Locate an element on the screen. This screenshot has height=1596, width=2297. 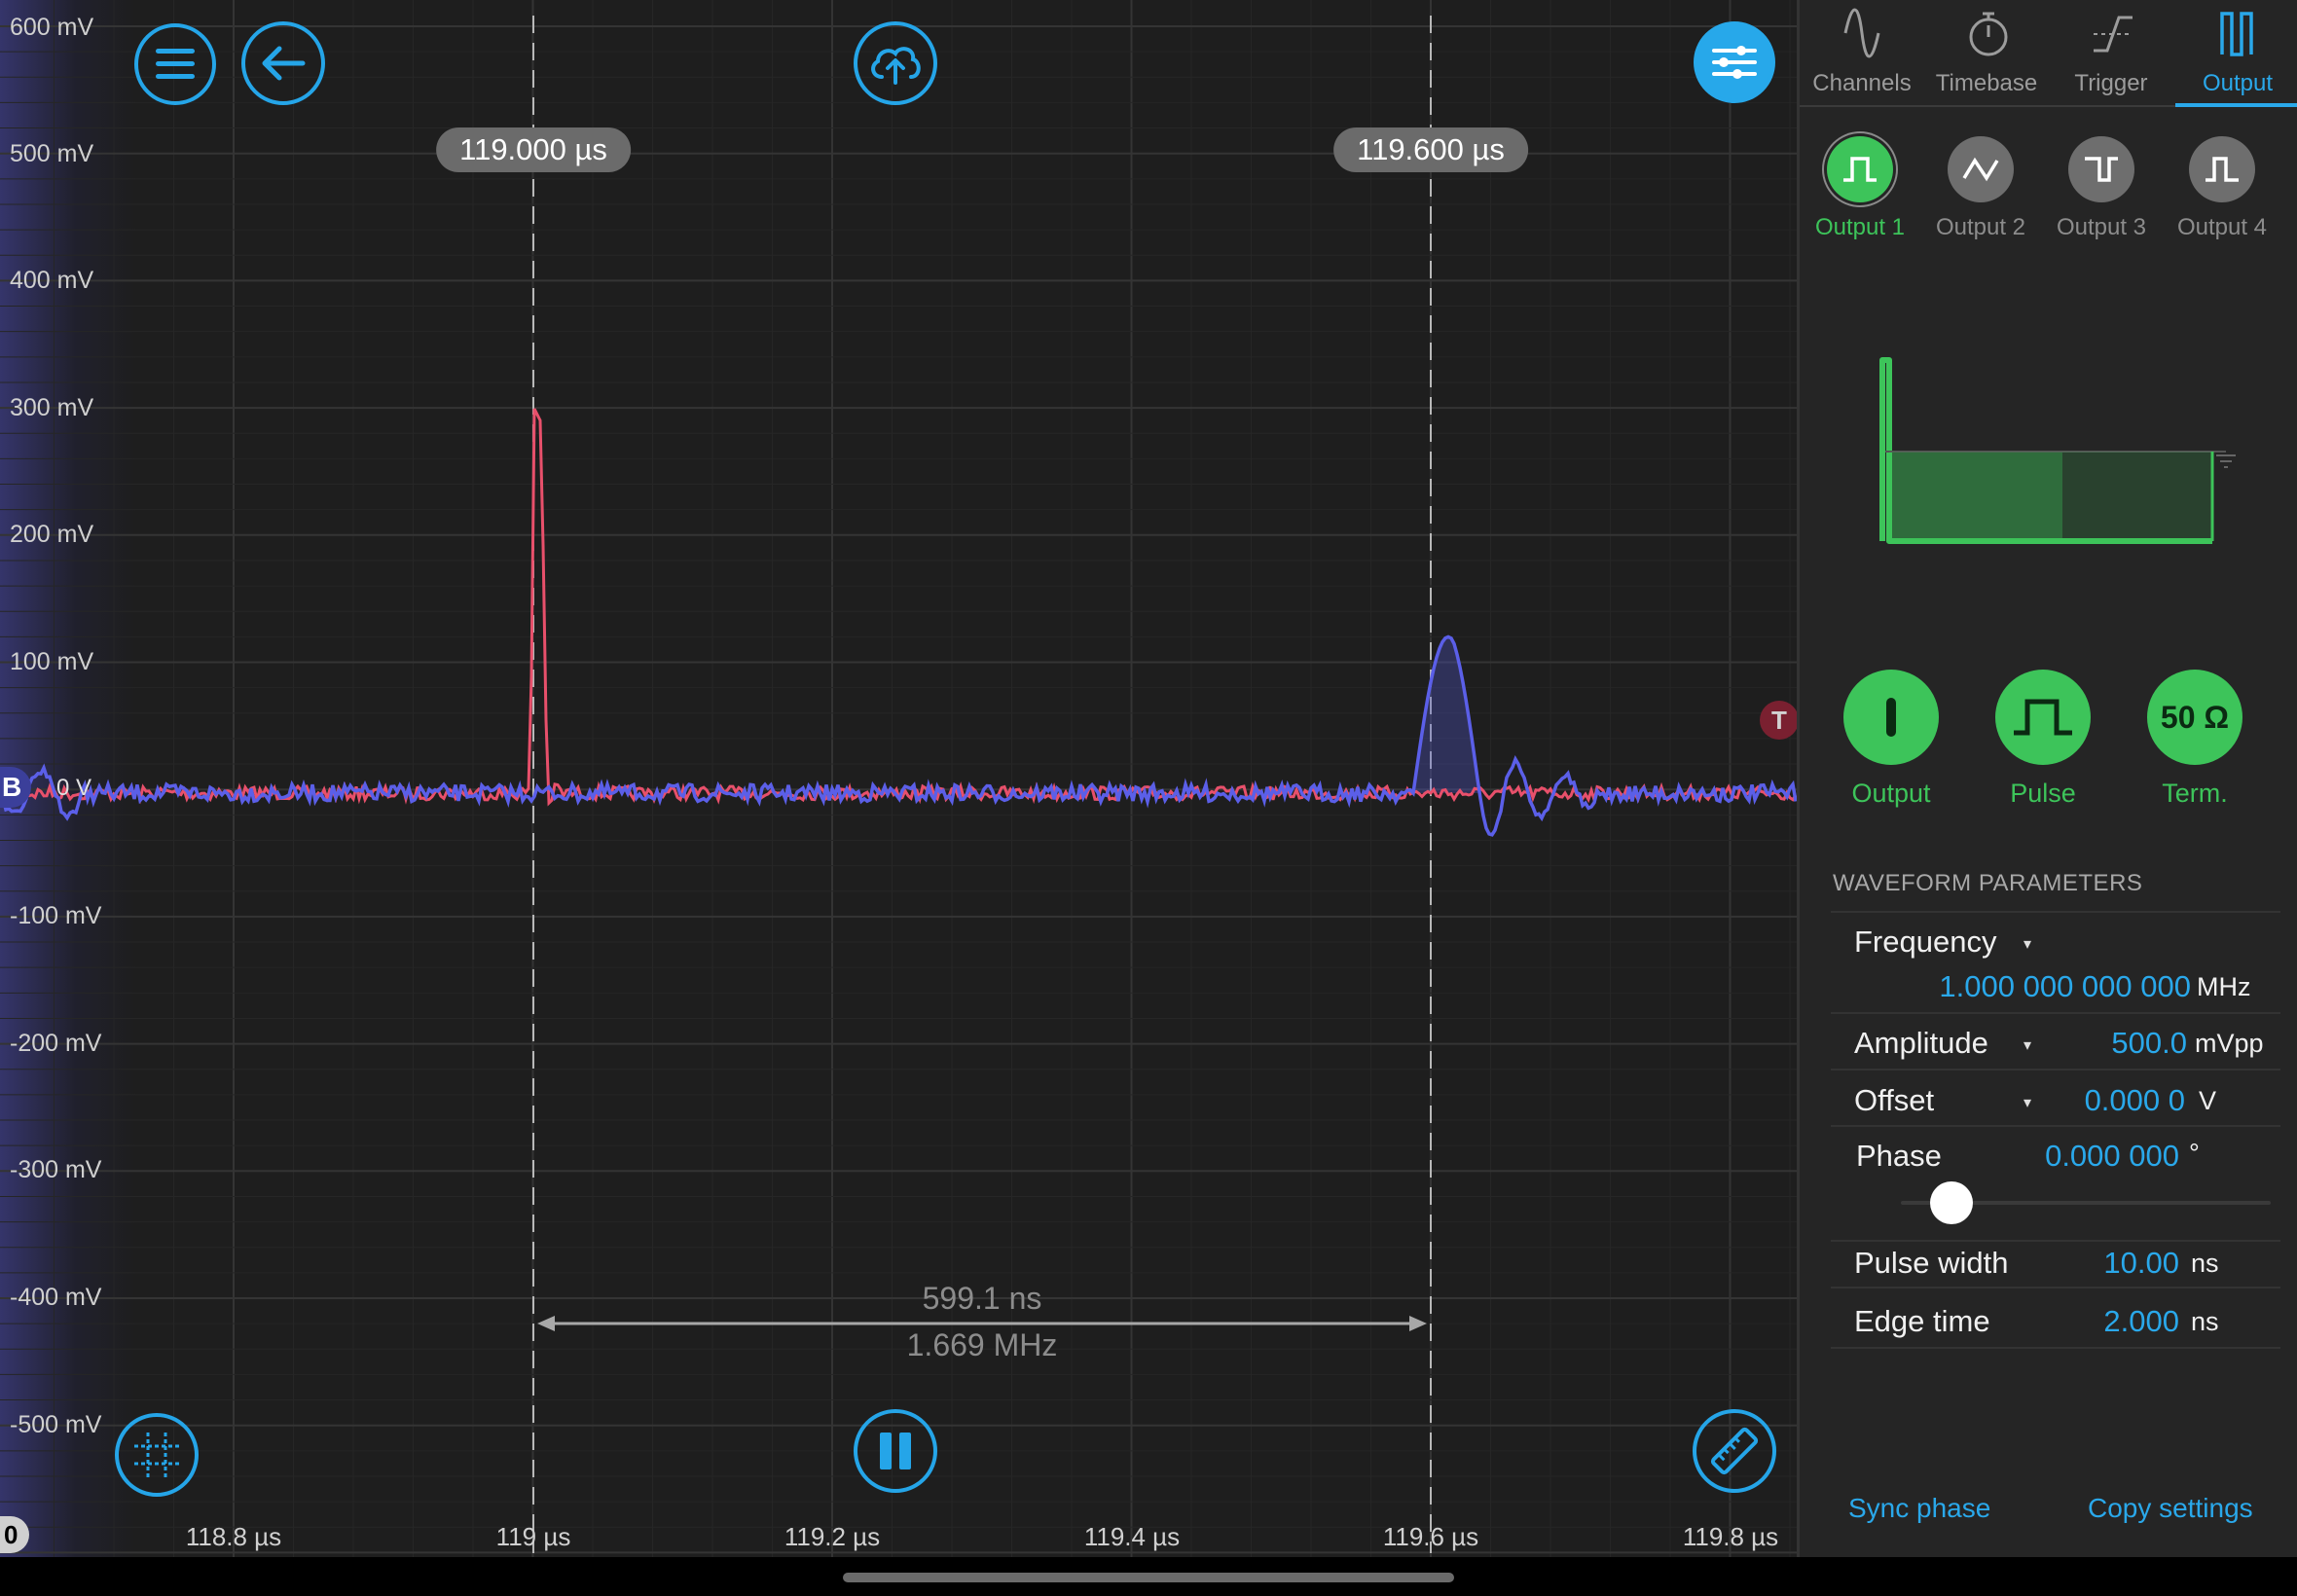
cloud-upload-icon is located at coordinates (896, 66).